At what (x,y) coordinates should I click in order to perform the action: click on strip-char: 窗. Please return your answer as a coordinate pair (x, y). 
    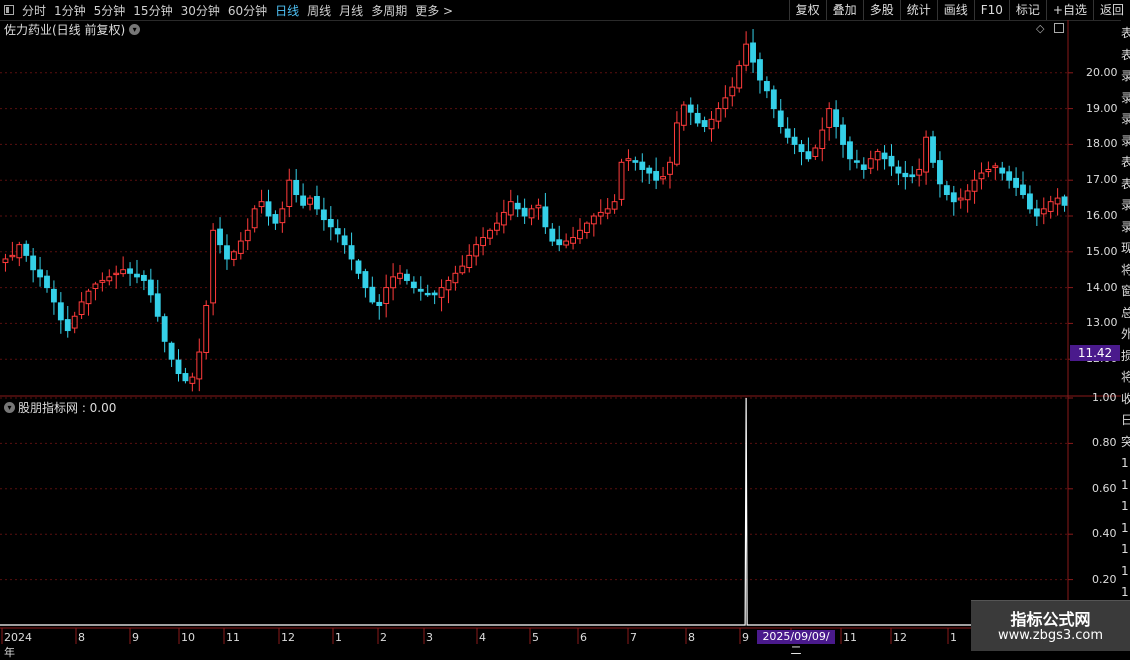
    Looking at the image, I should click on (1125, 291).